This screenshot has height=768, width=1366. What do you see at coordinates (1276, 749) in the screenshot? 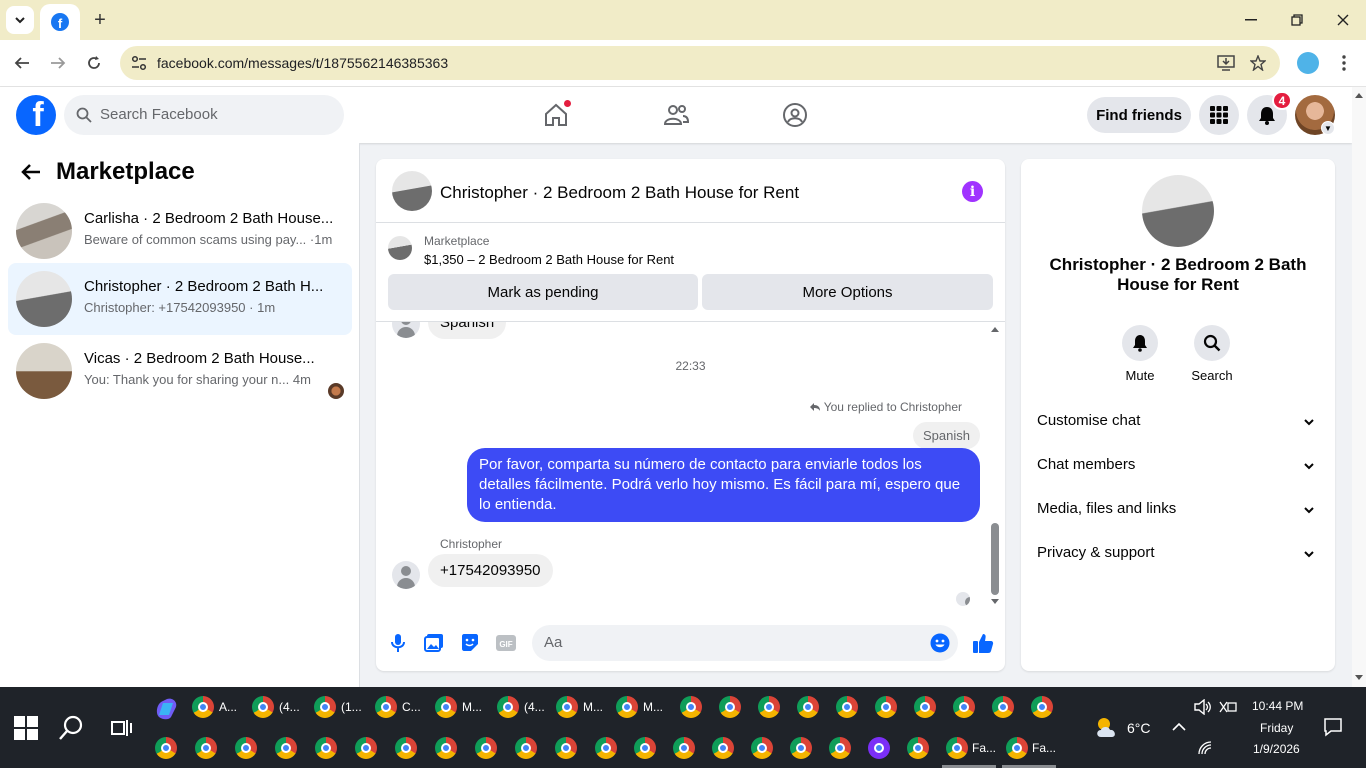
I see `clock-date: 1/9/2026` at bounding box center [1276, 749].